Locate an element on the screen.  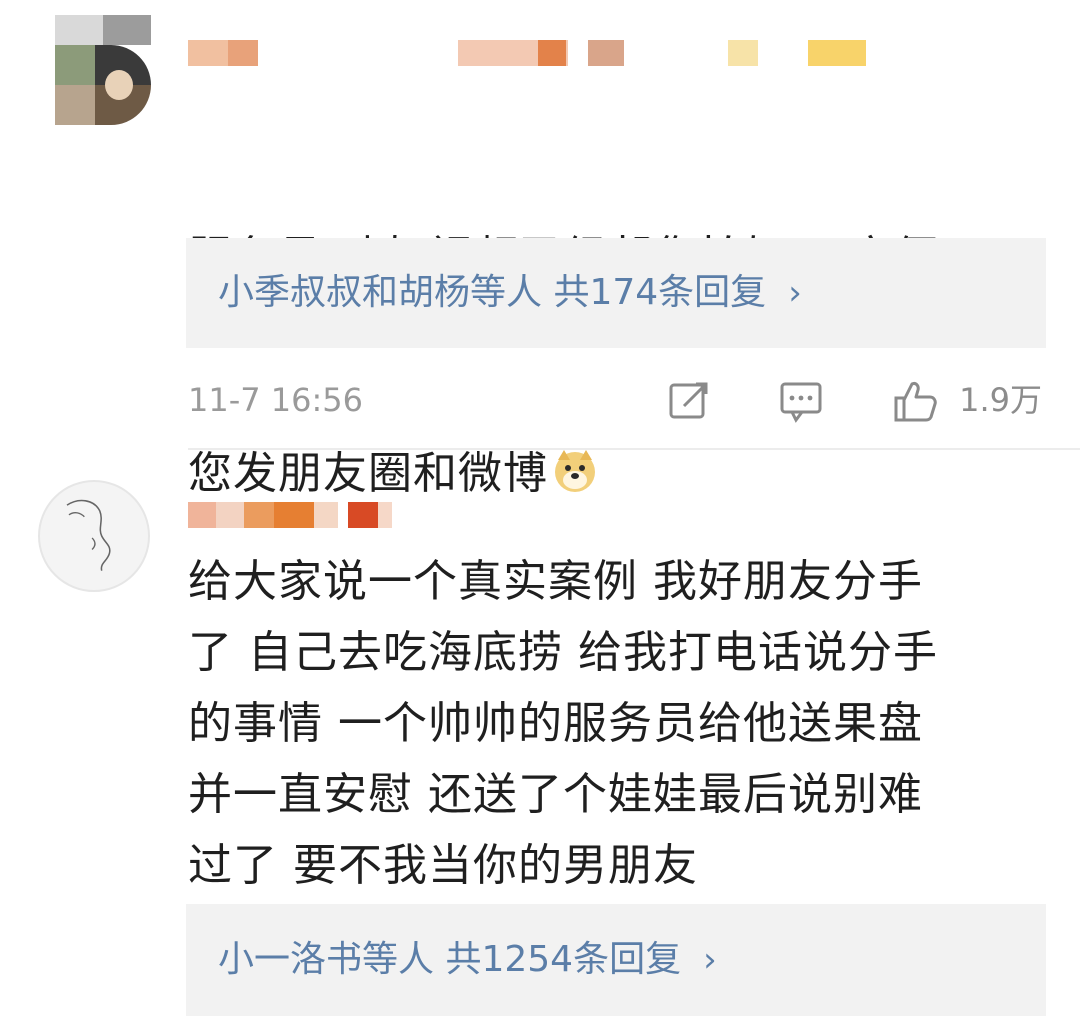
reply-users: 小一洛书等人 is located at coordinates (326, 959).